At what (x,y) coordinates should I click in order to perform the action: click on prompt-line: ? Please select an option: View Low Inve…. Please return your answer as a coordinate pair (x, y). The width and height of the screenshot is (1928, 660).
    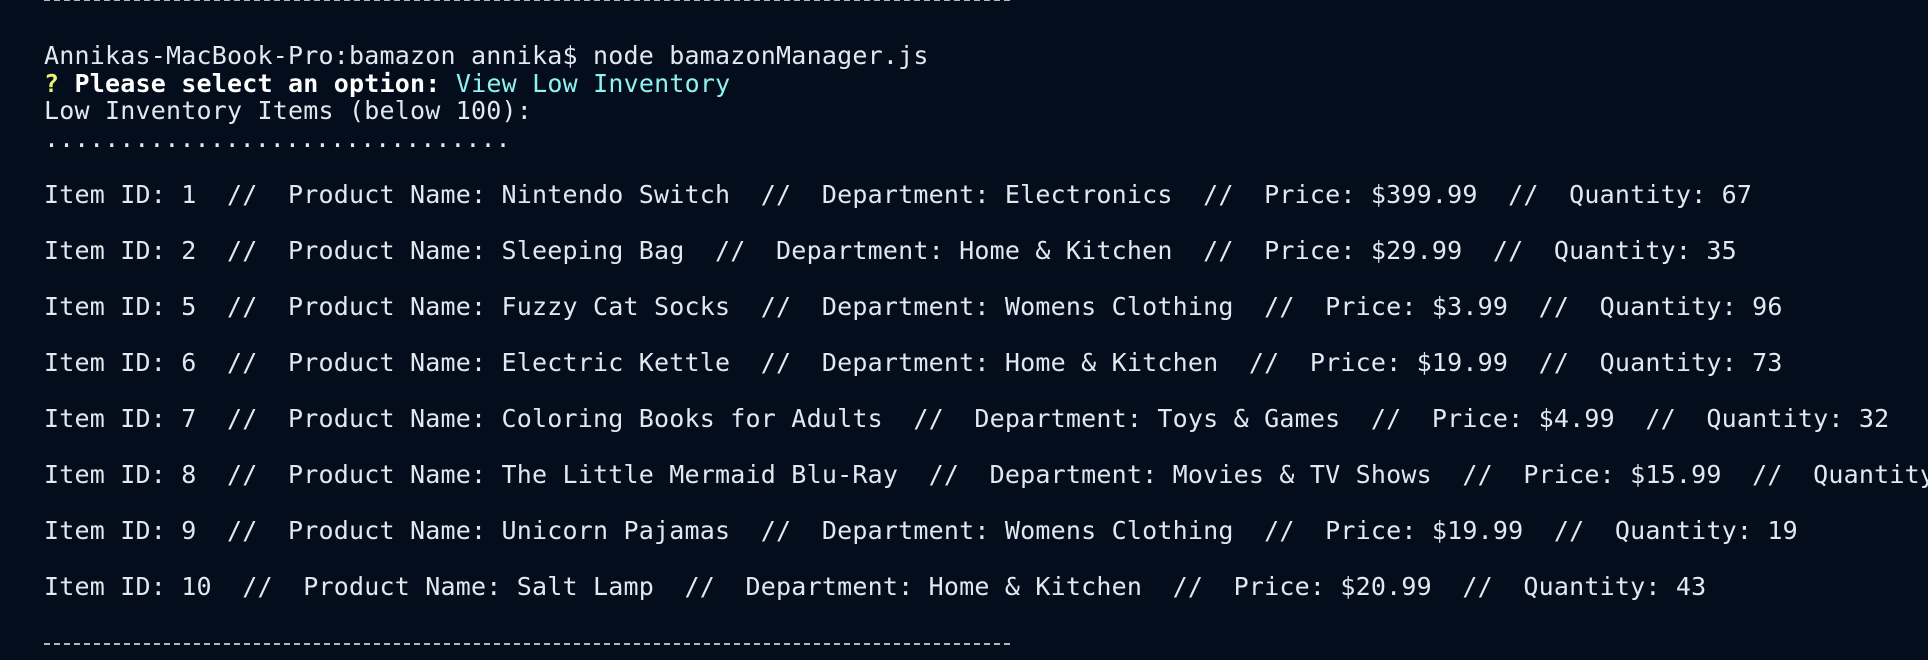
    Looking at the image, I should click on (387, 84).